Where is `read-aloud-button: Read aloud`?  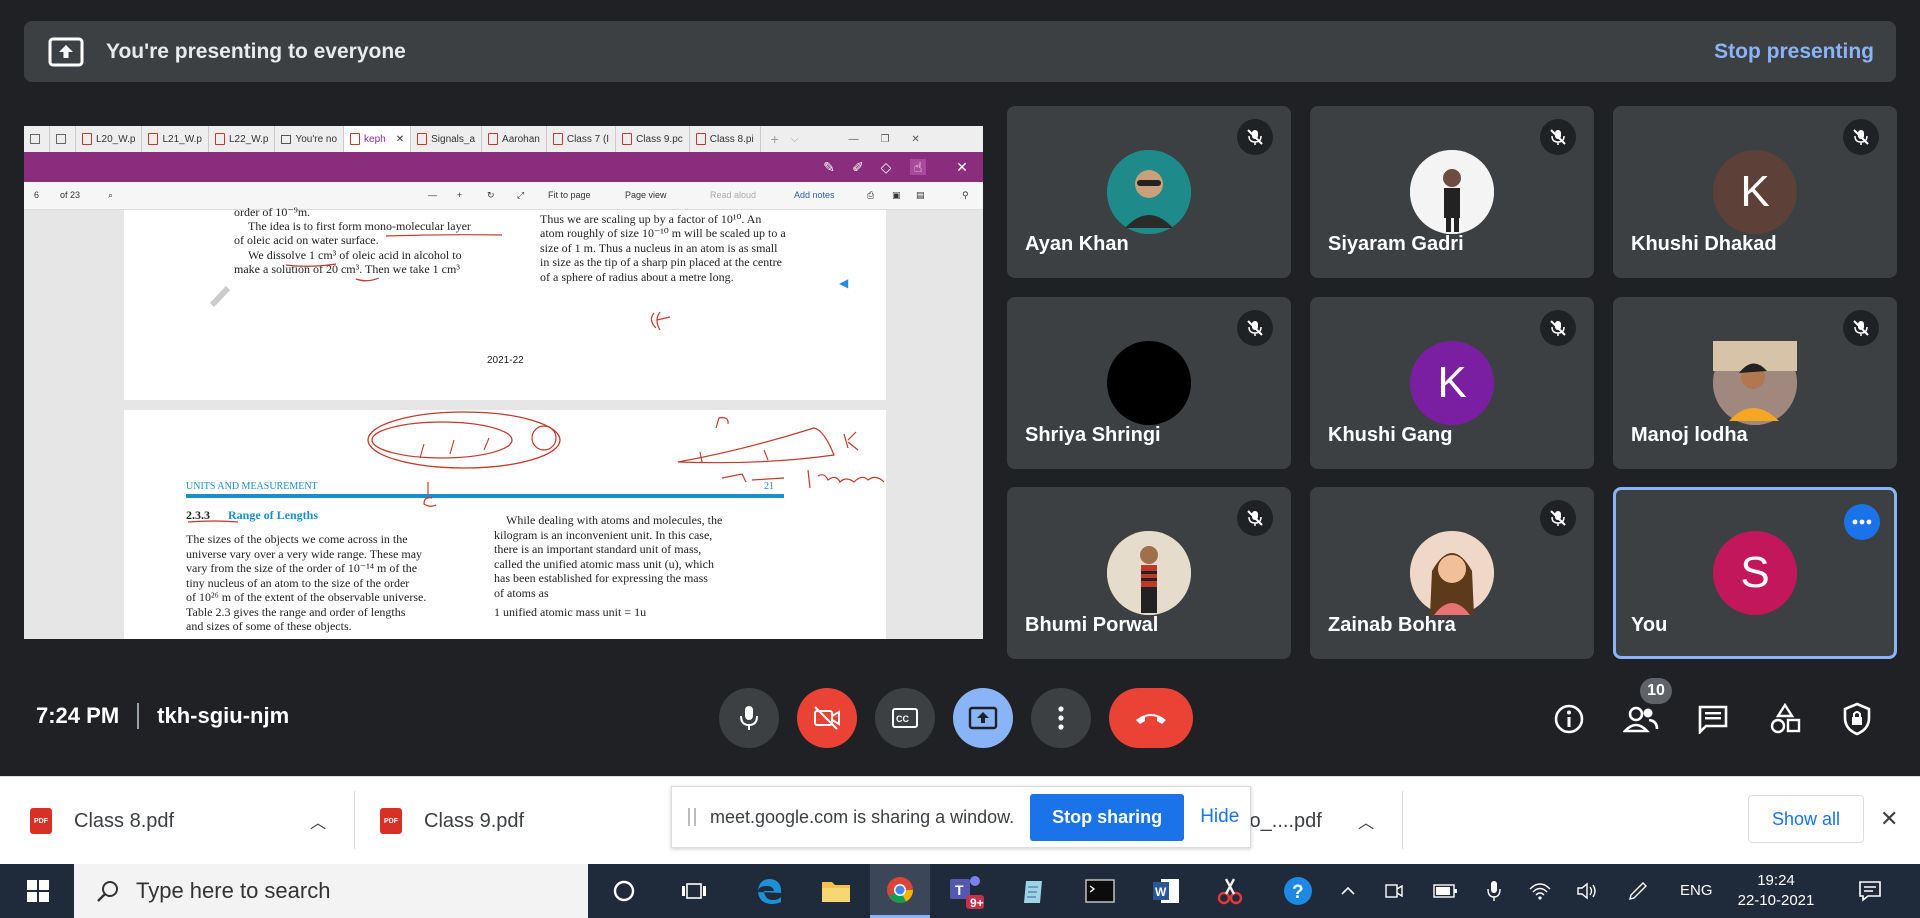
read-aloud-button: Read aloud is located at coordinates (733, 195).